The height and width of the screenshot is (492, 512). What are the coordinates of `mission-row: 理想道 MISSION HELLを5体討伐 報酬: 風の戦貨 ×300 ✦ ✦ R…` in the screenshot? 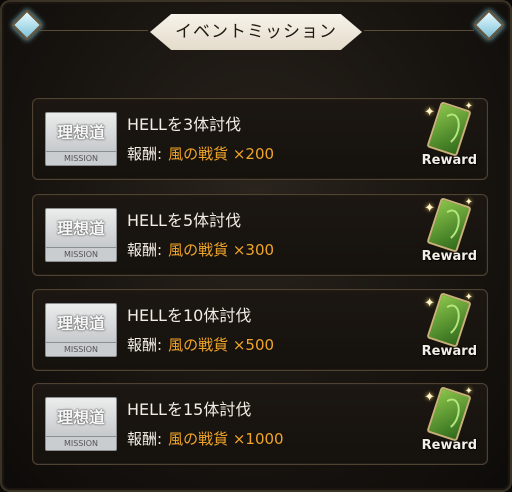 It's located at (260, 235).